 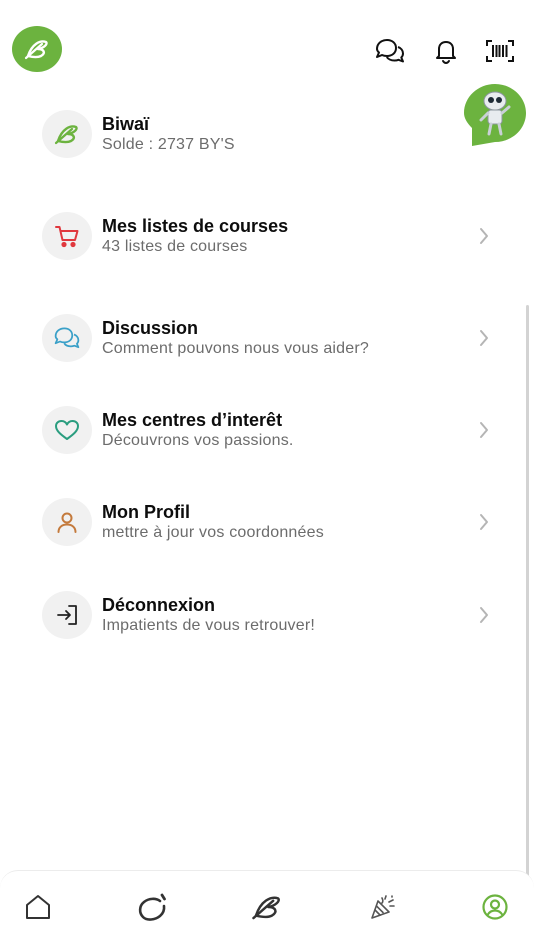 What do you see at coordinates (198, 440) in the screenshot?
I see `menu-item-subtitle: Découvrons vos passions.` at bounding box center [198, 440].